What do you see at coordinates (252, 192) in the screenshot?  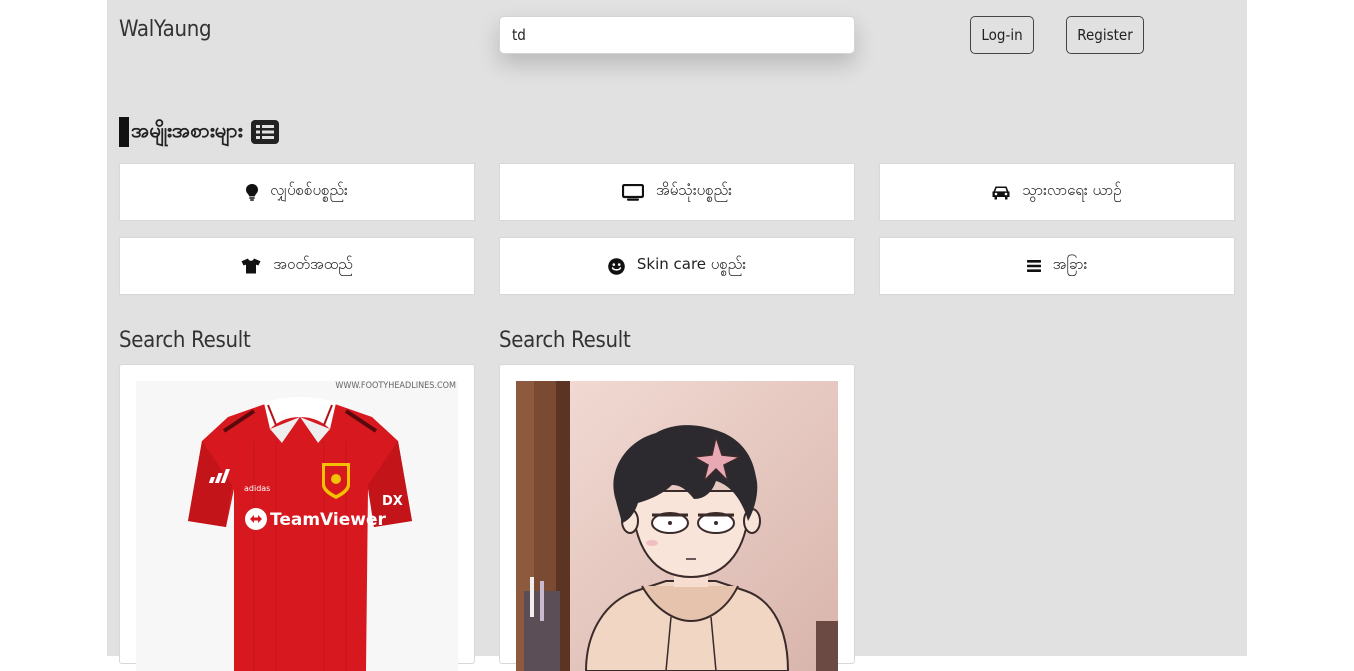 I see `lightbulb-icon` at bounding box center [252, 192].